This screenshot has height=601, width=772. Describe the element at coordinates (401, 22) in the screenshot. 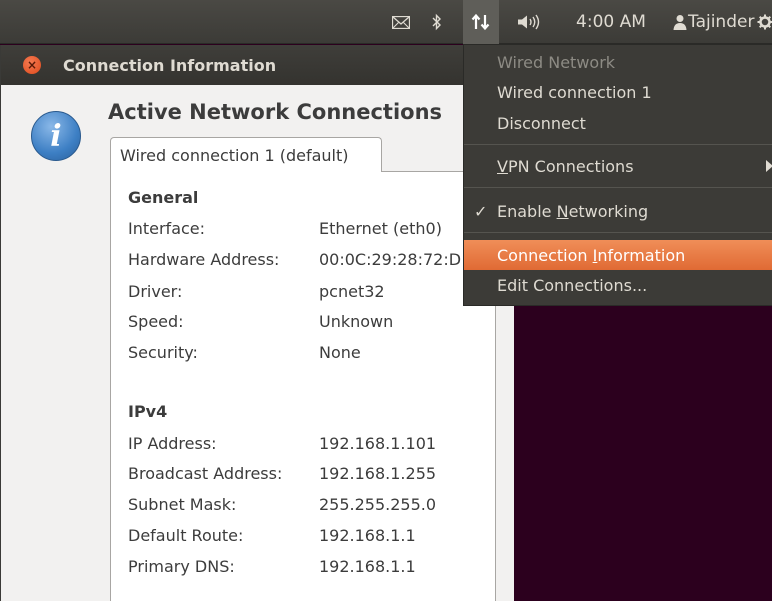

I see `mail-icon` at that location.